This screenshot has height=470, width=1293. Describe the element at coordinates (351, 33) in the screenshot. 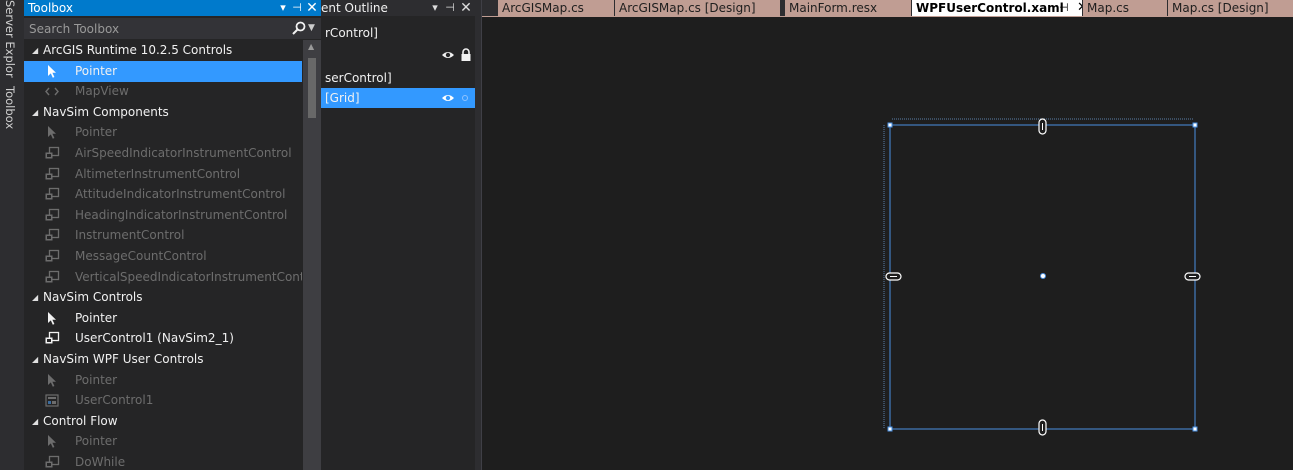

I see `outline-row-label: rControl]` at that location.